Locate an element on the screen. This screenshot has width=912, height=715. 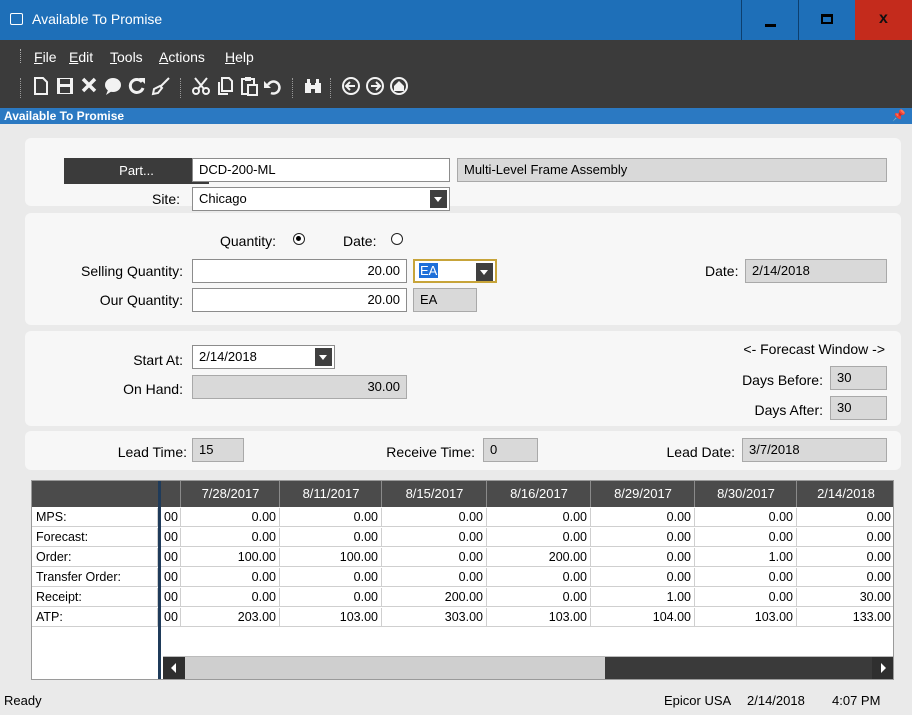
forward-icon is located at coordinates (375, 88).